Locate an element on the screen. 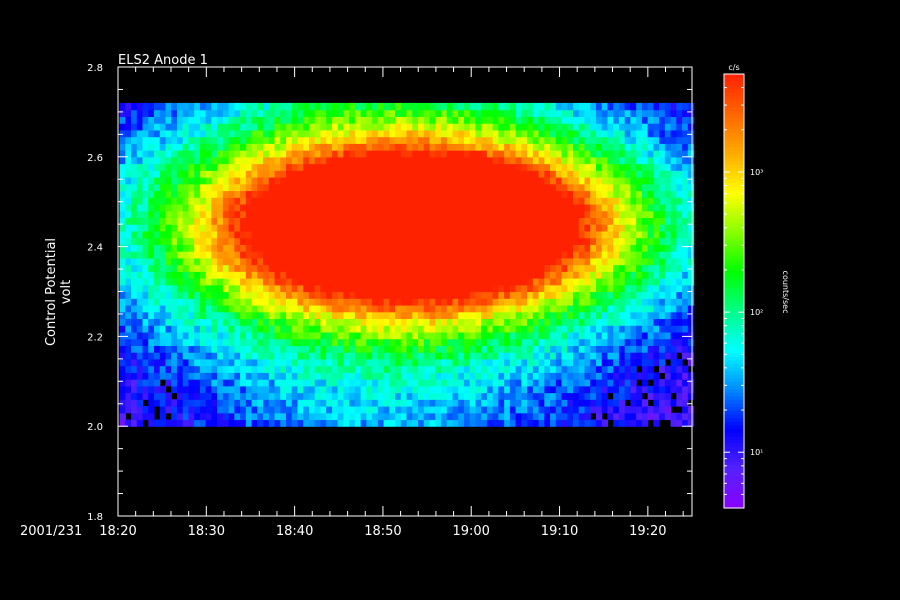 The width and height of the screenshot is (900, 600). colorbar-segment is located at coordinates (734, 419).